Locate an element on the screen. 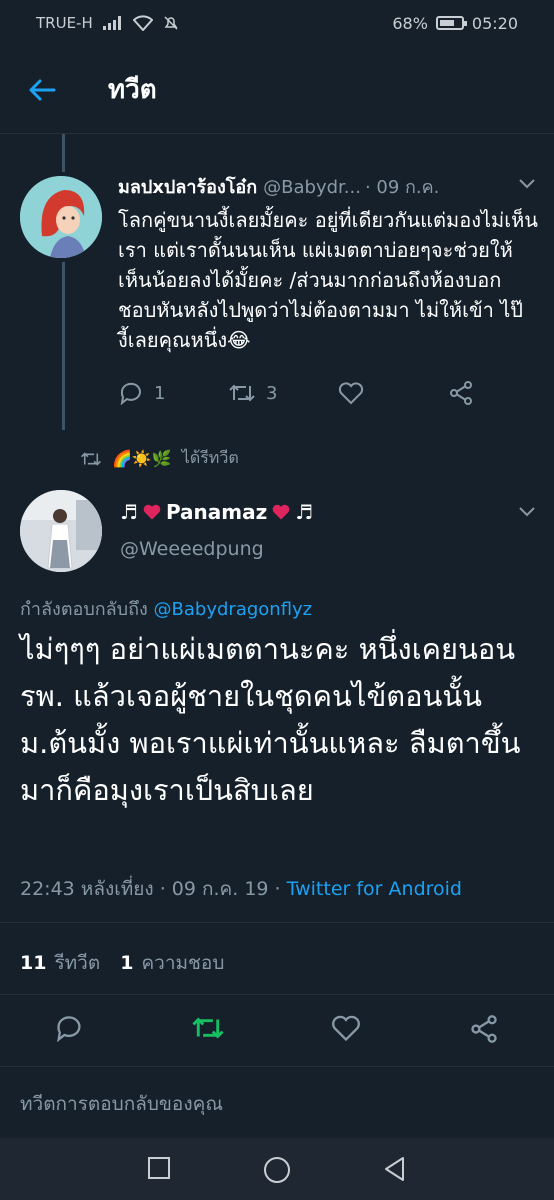 The height and width of the screenshot is (1200, 554). page-title: ทวีต is located at coordinates (132, 90).